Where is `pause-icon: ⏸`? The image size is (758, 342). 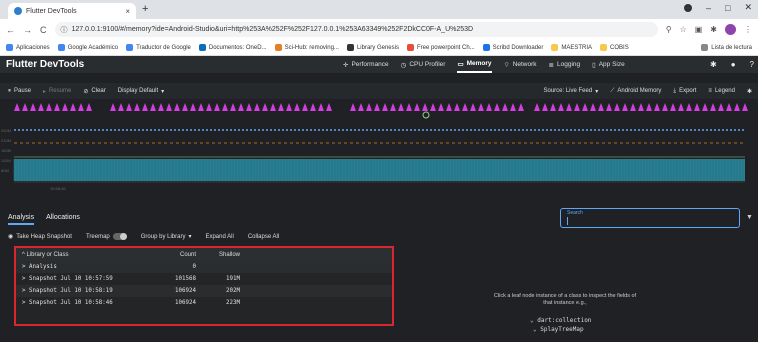
pause-icon: ⏸ is located at coordinates (10, 90).